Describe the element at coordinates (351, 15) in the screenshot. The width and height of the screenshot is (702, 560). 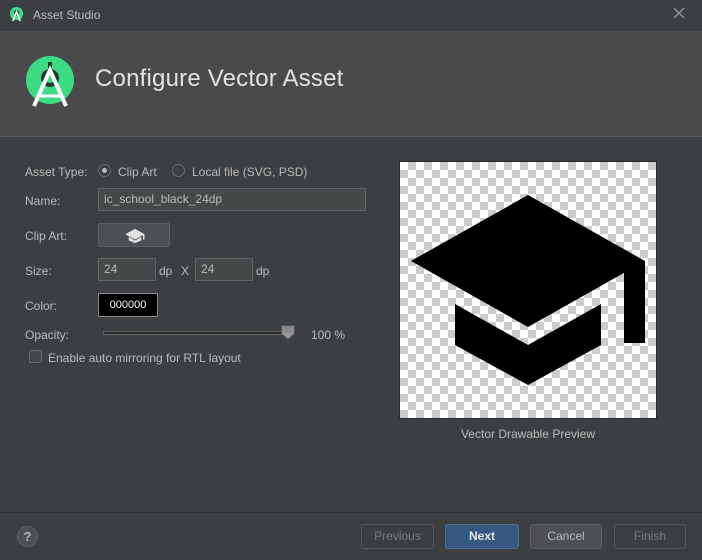
I see `title-bar: Asset Studio` at that location.